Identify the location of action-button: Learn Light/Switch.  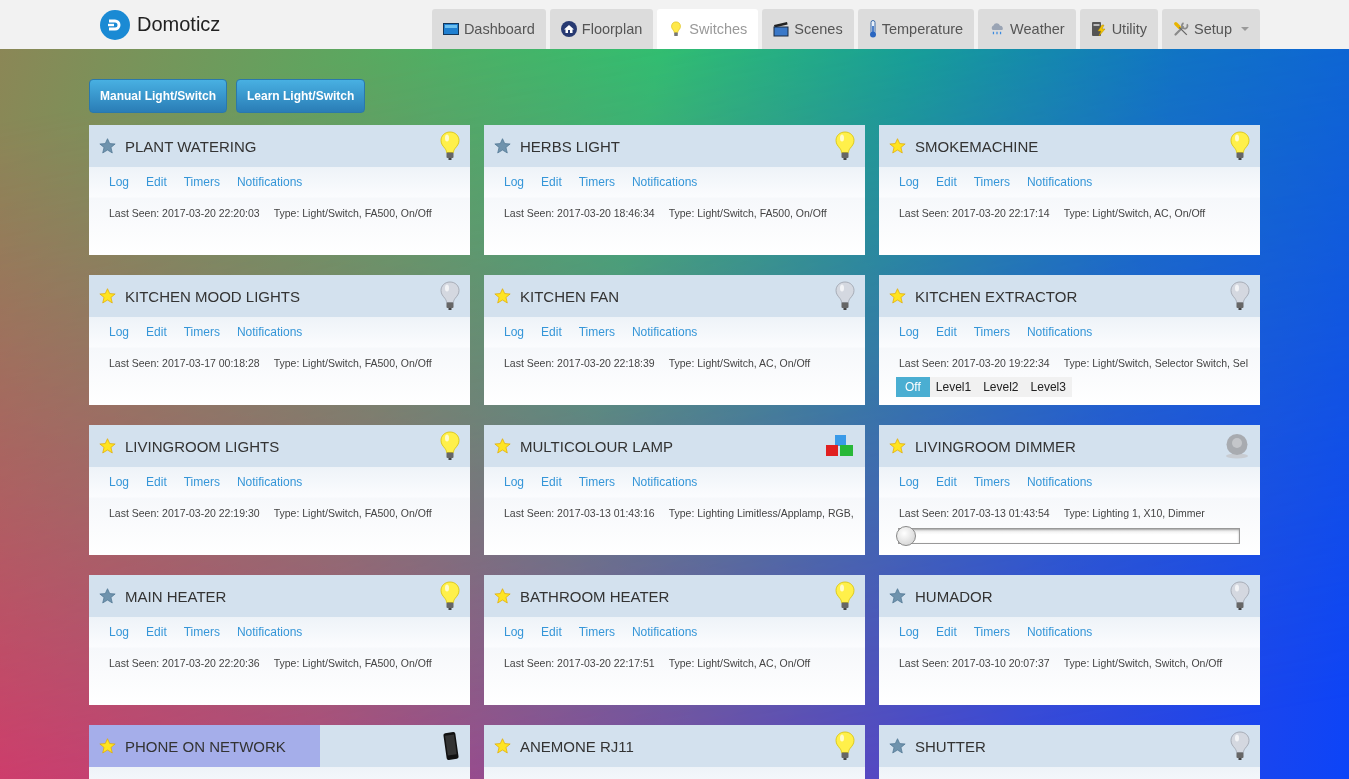
(301, 96).